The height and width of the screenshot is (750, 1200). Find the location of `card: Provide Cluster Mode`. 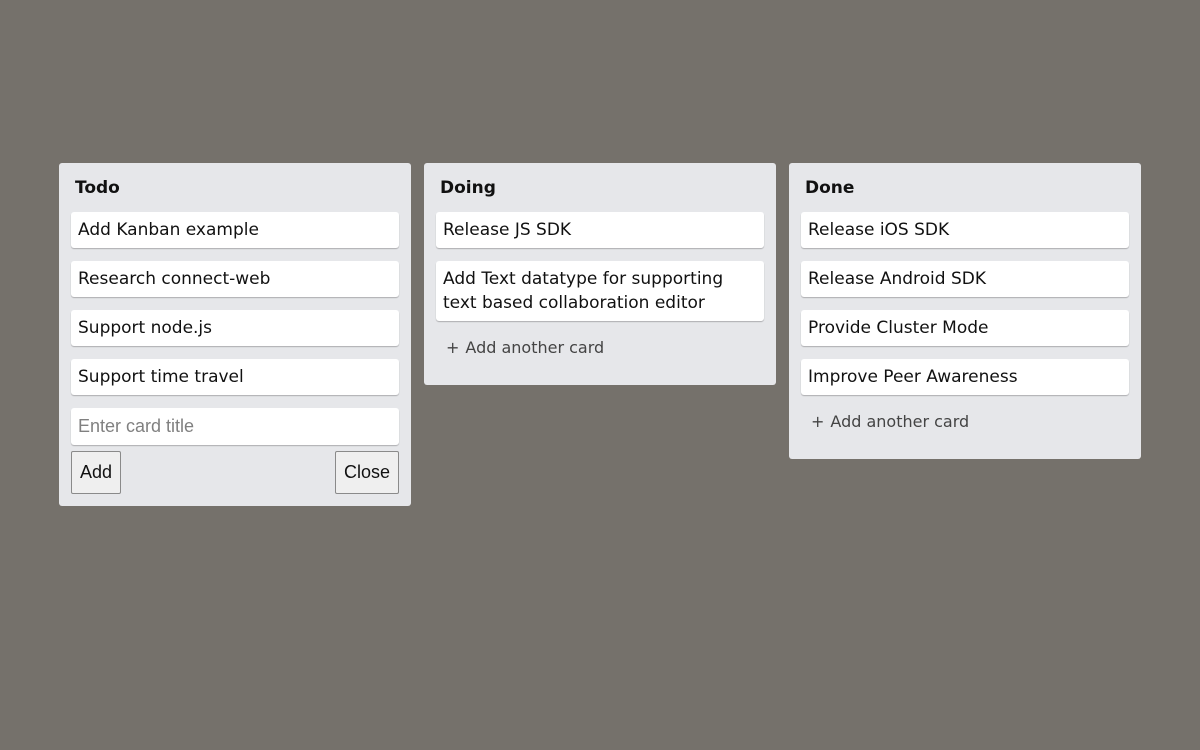

card: Provide Cluster Mode is located at coordinates (965, 328).